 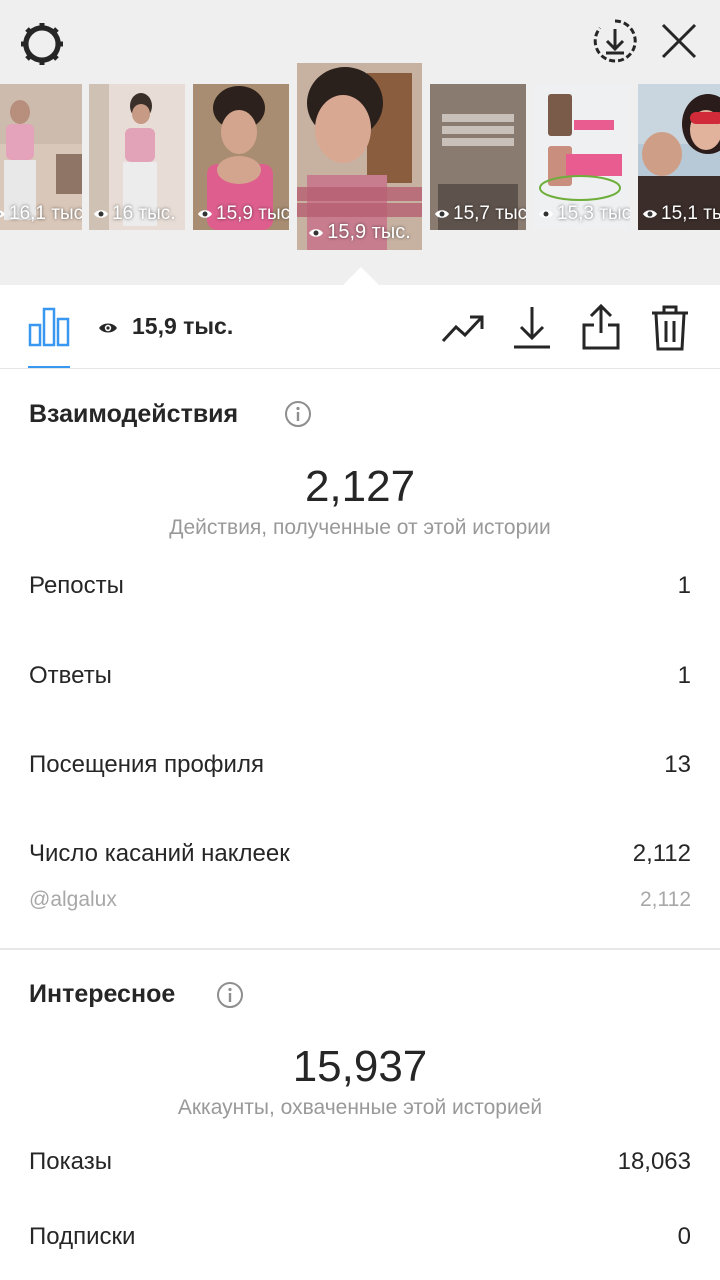 What do you see at coordinates (679, 41) in the screenshot?
I see `close-icon` at bounding box center [679, 41].